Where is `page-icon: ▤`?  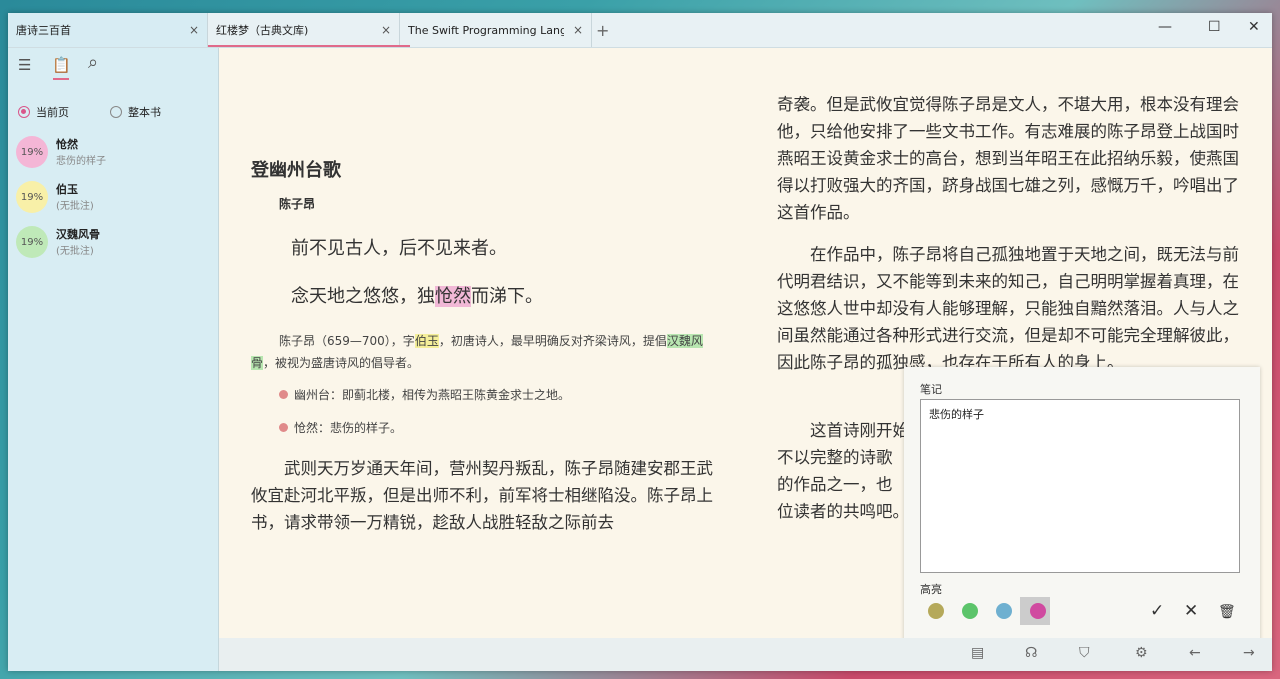
page-icon: ▤ is located at coordinates (977, 653).